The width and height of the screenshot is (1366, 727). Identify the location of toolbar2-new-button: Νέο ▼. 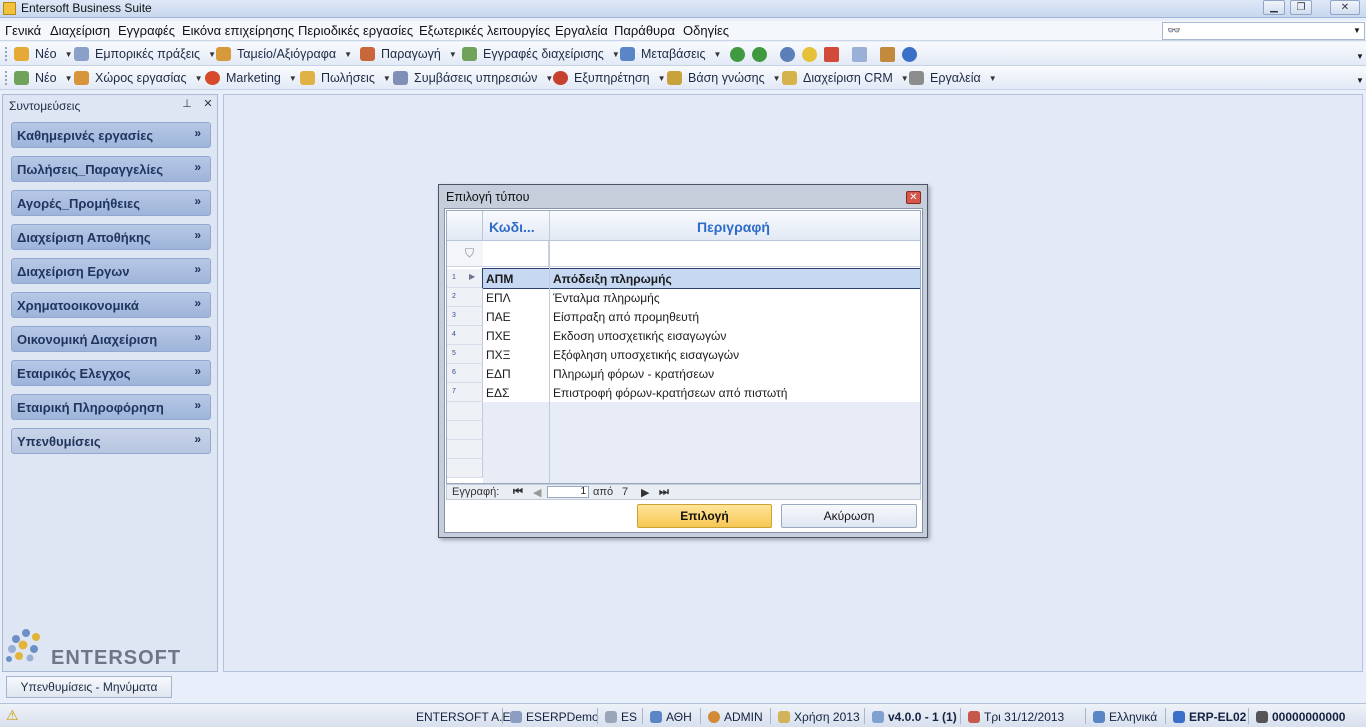
(43, 78).